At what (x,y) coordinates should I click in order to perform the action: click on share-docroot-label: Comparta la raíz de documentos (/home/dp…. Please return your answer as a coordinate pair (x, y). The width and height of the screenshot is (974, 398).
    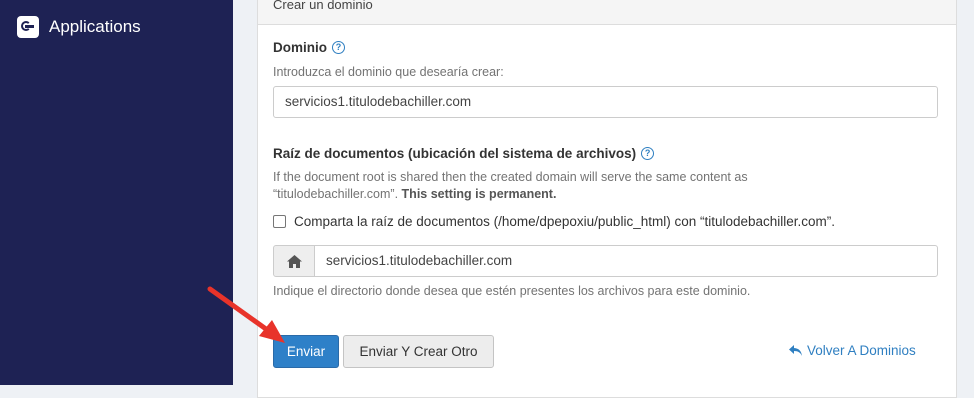
    Looking at the image, I should click on (564, 221).